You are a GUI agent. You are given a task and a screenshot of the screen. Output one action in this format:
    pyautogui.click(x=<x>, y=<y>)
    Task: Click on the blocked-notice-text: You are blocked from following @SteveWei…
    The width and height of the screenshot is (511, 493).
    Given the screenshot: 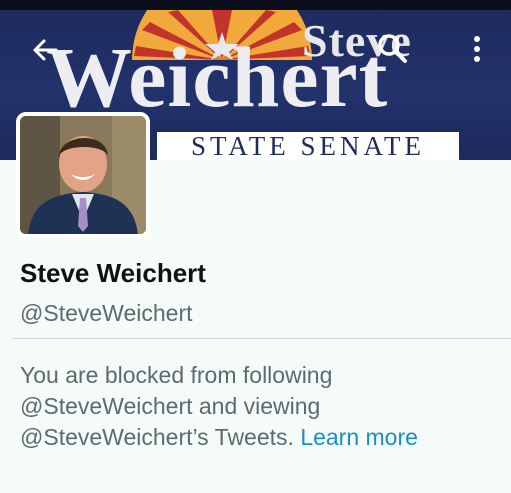 What is the action you would take?
    pyautogui.click(x=176, y=406)
    